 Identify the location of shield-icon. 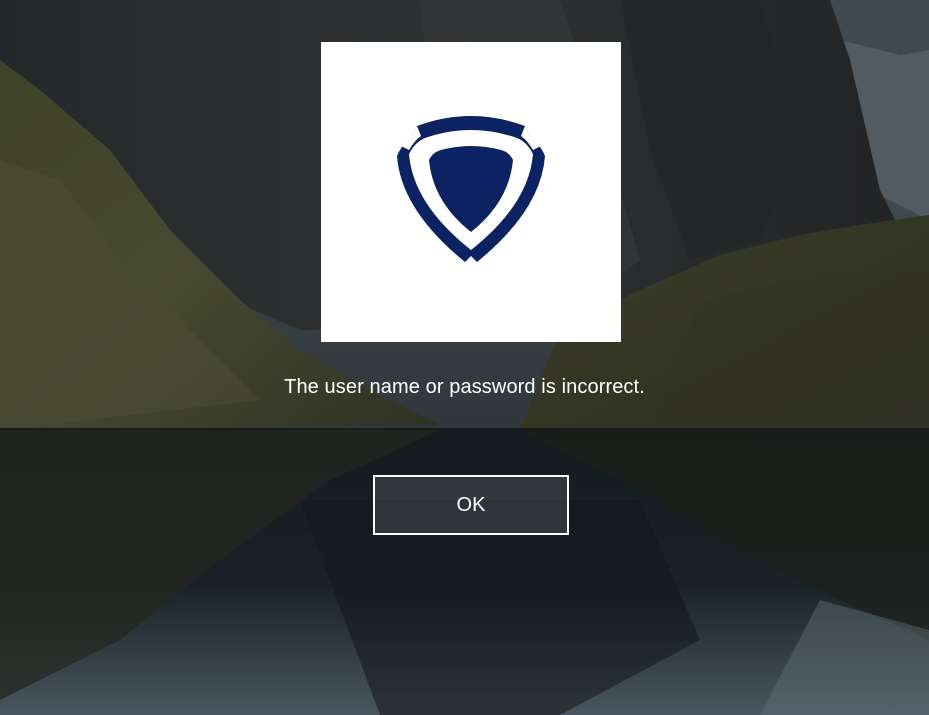
(471, 189).